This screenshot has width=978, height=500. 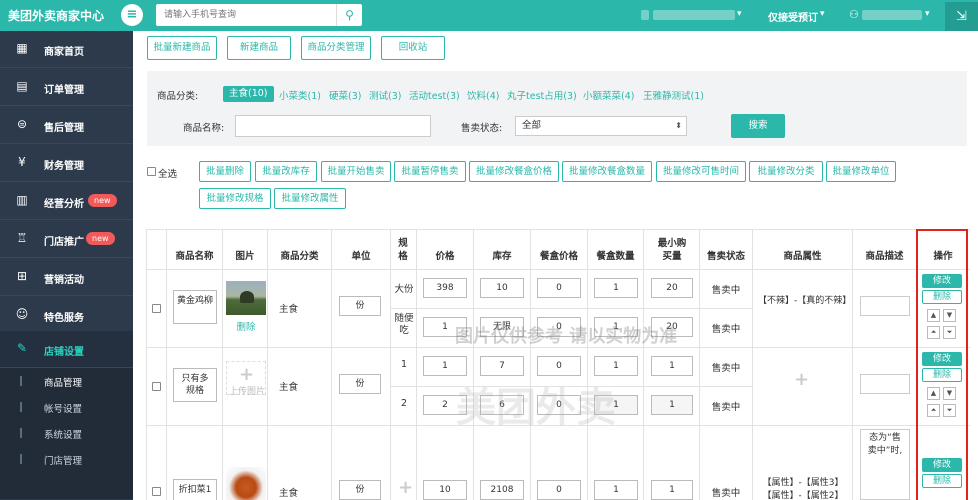 What do you see at coordinates (310, 198) in the screenshot?
I see `batch-attribute-button: 批量修改属性` at bounding box center [310, 198].